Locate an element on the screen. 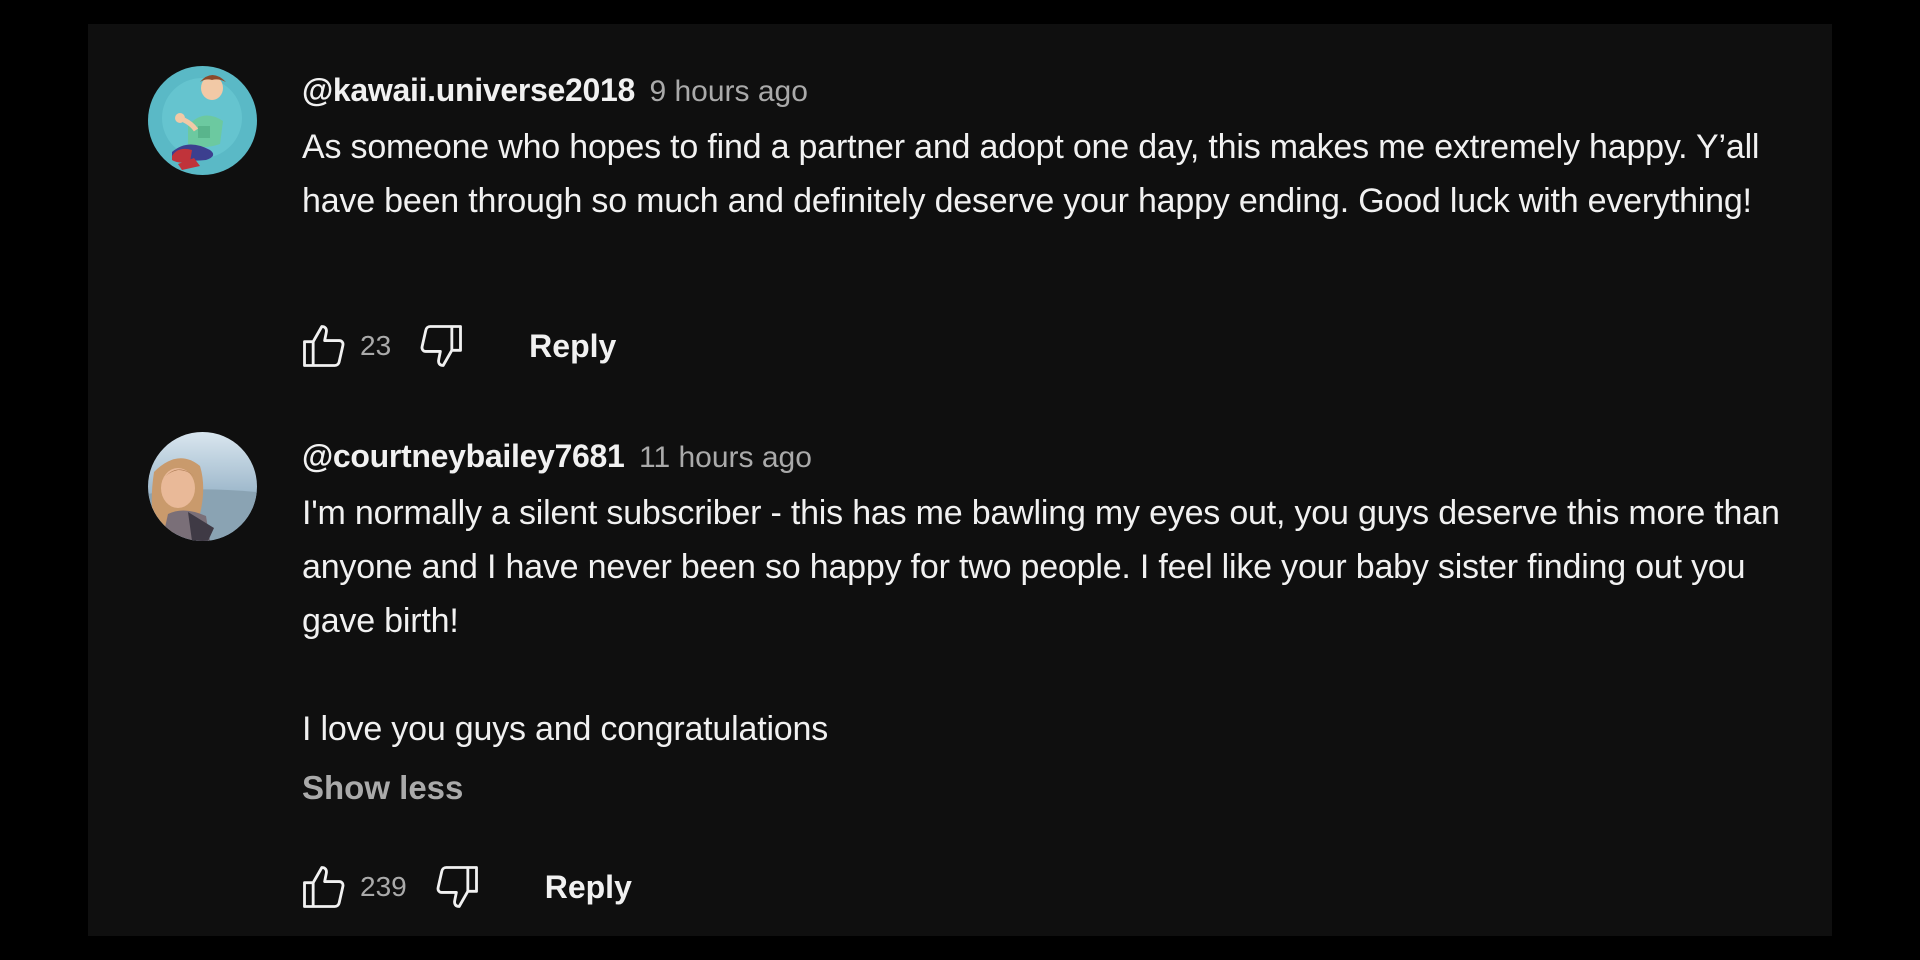  comment-timestamp: 9 hours ago is located at coordinates (728, 91).